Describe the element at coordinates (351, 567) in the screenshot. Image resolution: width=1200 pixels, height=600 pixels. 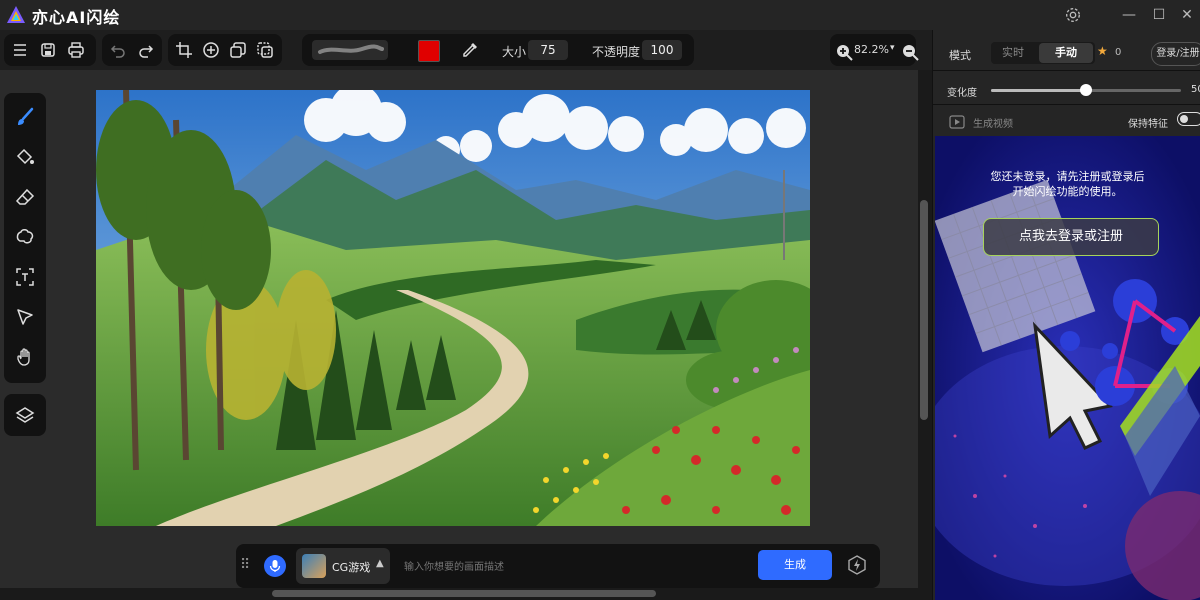
I see `style-name: CG游戏` at that location.